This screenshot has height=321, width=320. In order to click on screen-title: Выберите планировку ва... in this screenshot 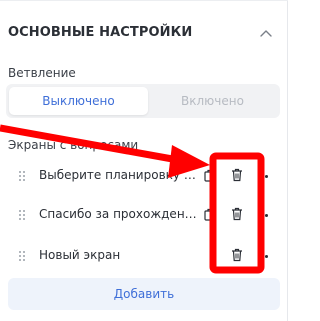, I will do `click(119, 175)`.